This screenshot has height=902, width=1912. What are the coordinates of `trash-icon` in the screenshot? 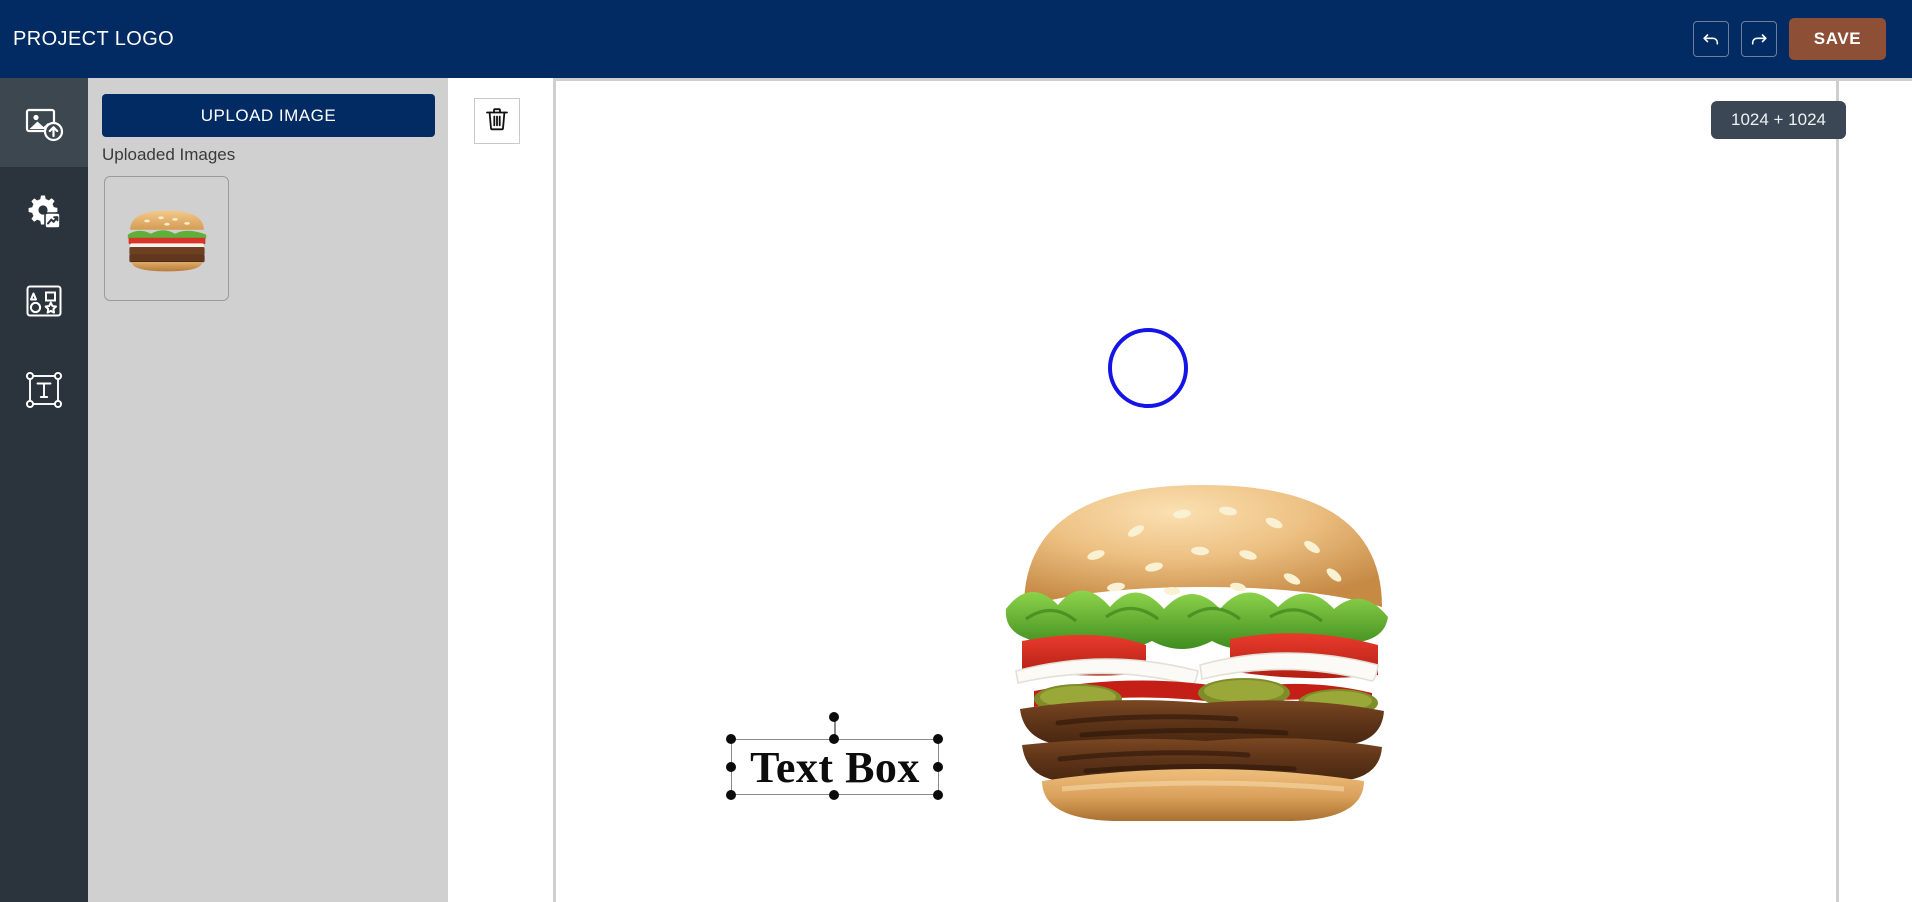 It's located at (497, 121).